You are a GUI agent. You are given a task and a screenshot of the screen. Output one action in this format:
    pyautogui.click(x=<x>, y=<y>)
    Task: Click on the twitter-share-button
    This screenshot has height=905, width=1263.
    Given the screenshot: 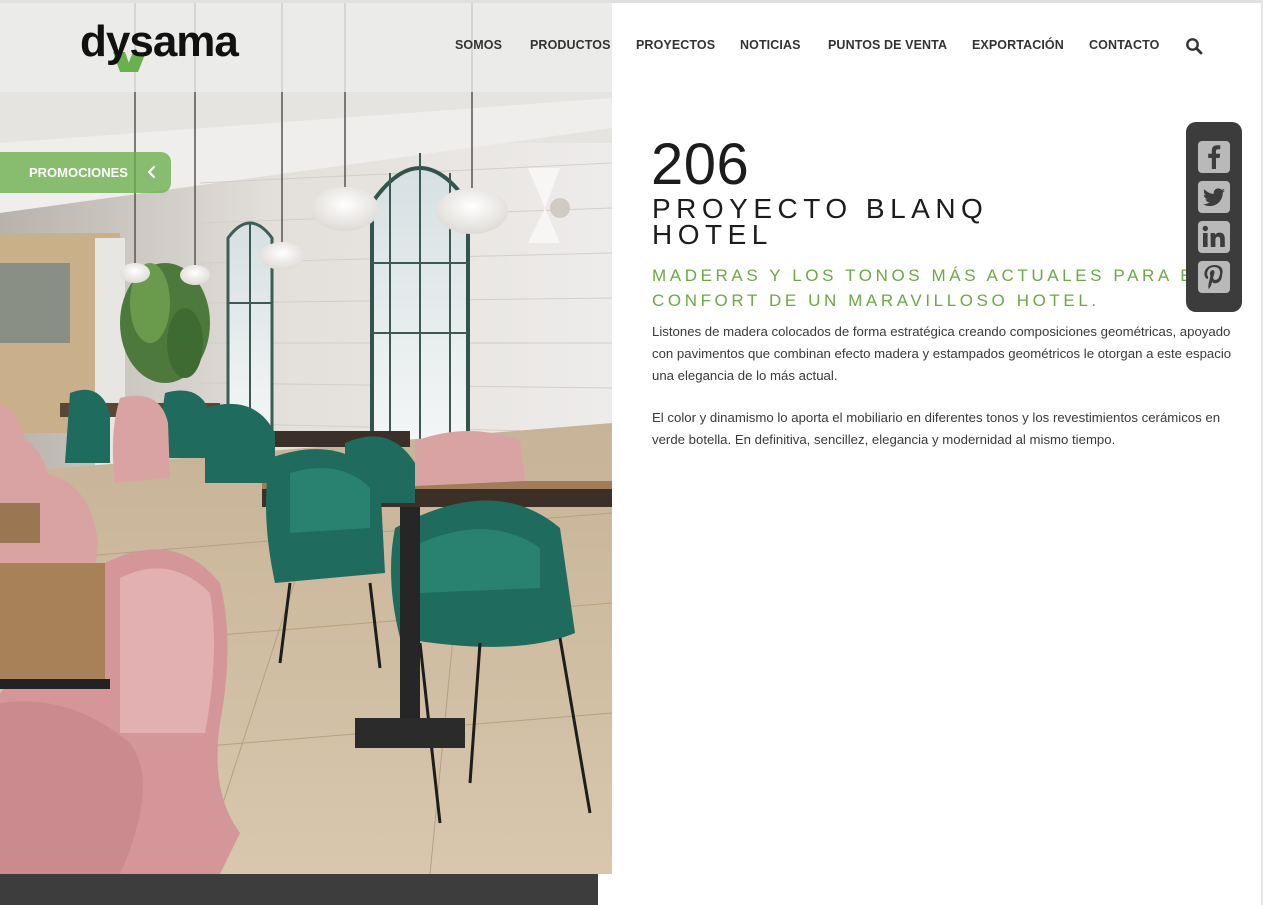 What is the action you would take?
    pyautogui.click(x=1214, y=197)
    